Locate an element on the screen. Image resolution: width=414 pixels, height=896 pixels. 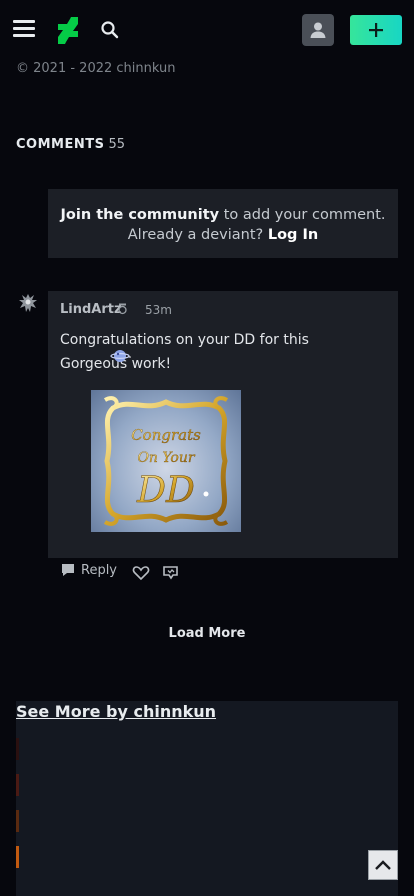
see-more-link: See More by chinnkun is located at coordinates (116, 711).